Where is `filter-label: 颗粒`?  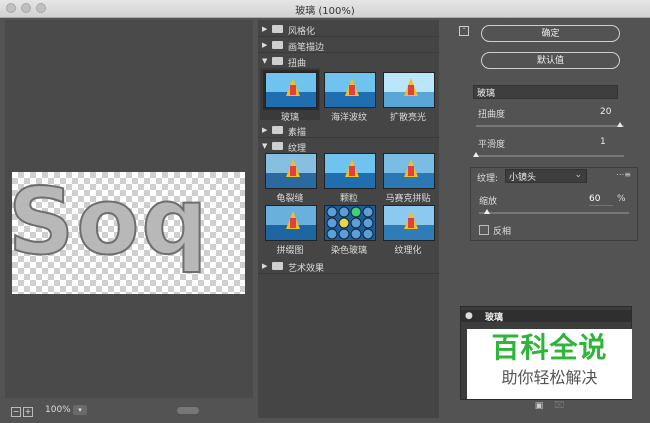
filter-label: 颗粒 is located at coordinates (348, 199).